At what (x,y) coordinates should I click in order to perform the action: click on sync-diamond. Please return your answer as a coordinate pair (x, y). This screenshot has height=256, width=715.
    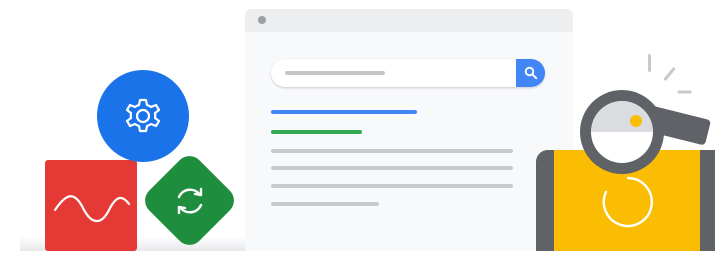
    Looking at the image, I should click on (189, 200).